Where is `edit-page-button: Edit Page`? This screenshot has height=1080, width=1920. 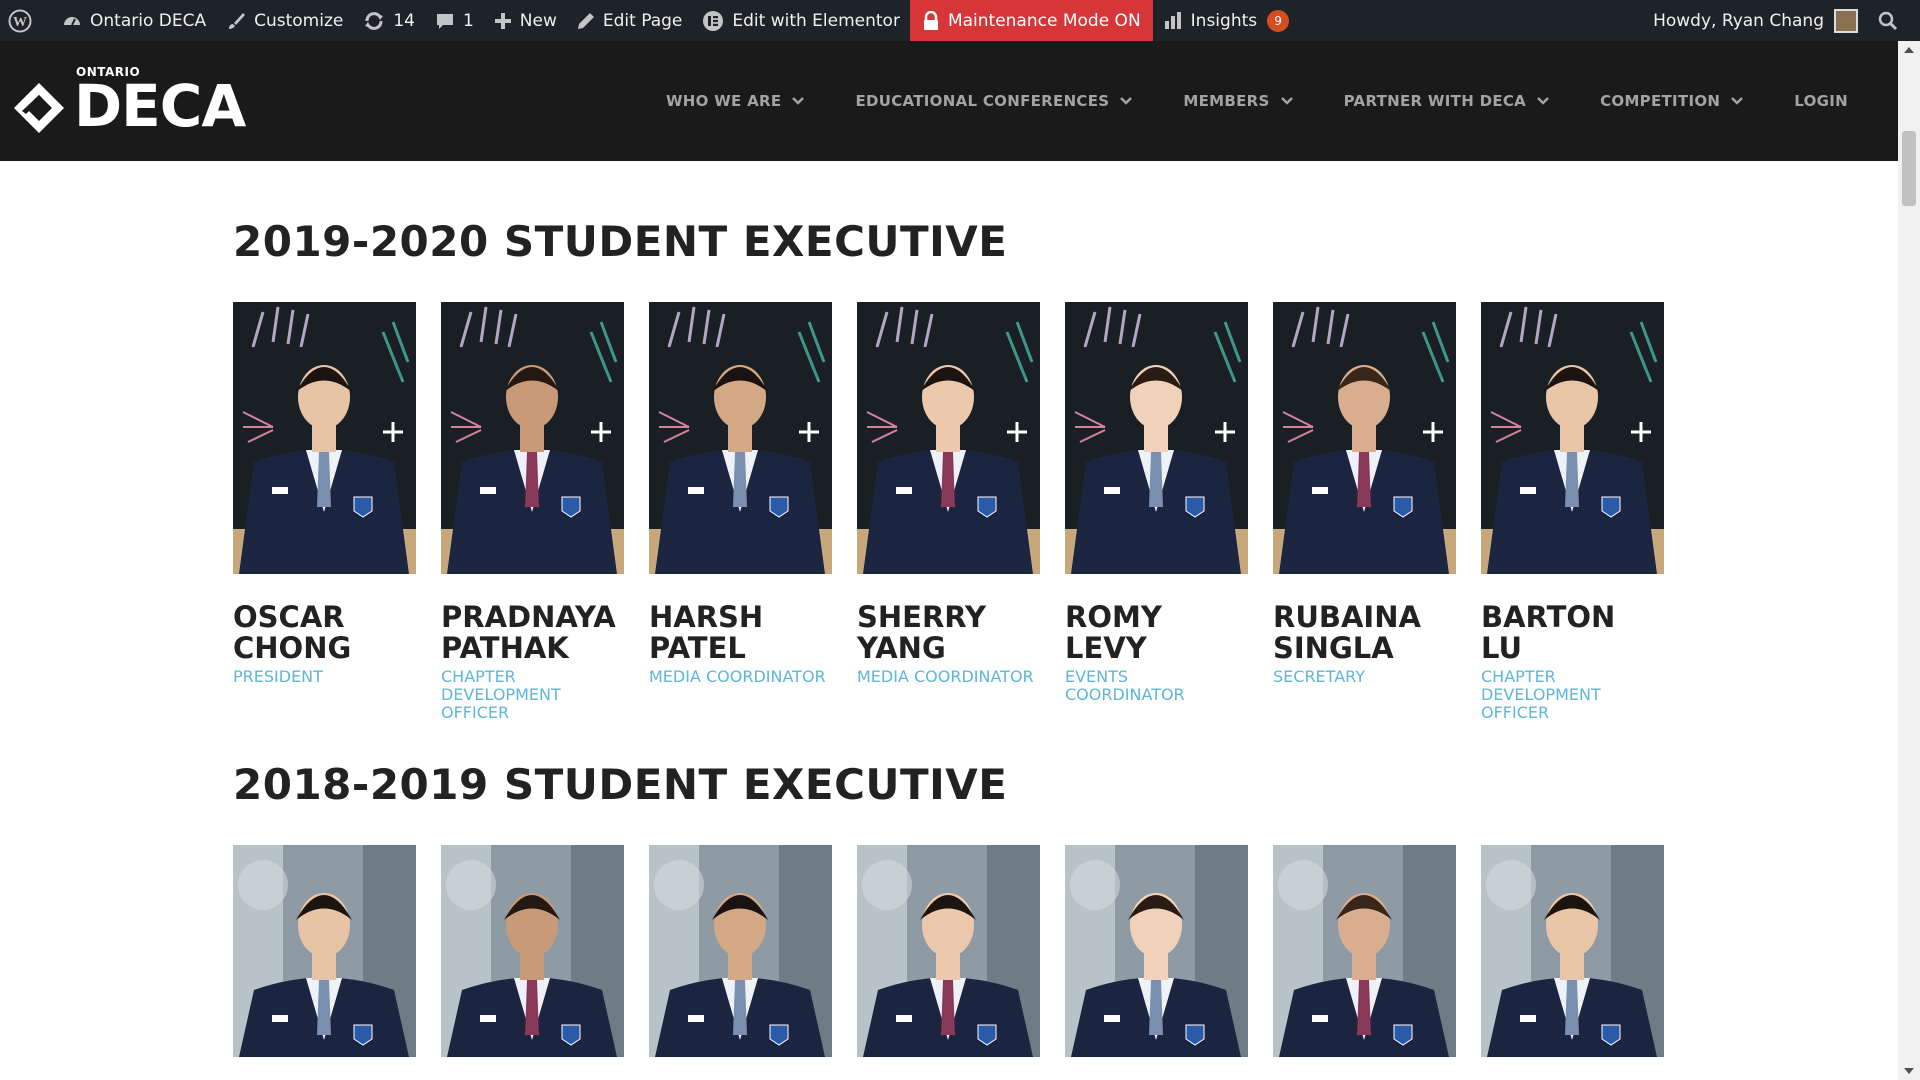
edit-page-button: Edit Page is located at coordinates (629, 20).